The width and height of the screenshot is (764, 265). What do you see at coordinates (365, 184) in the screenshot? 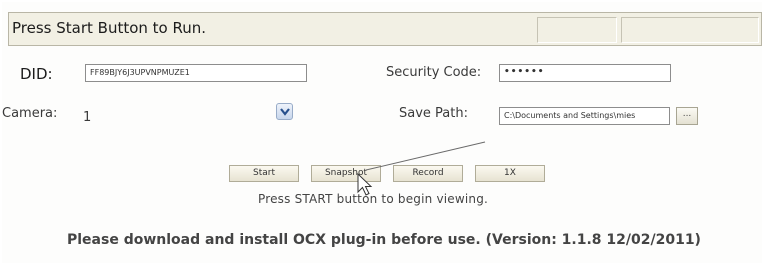
I see `mouse-pointer-icon` at bounding box center [365, 184].